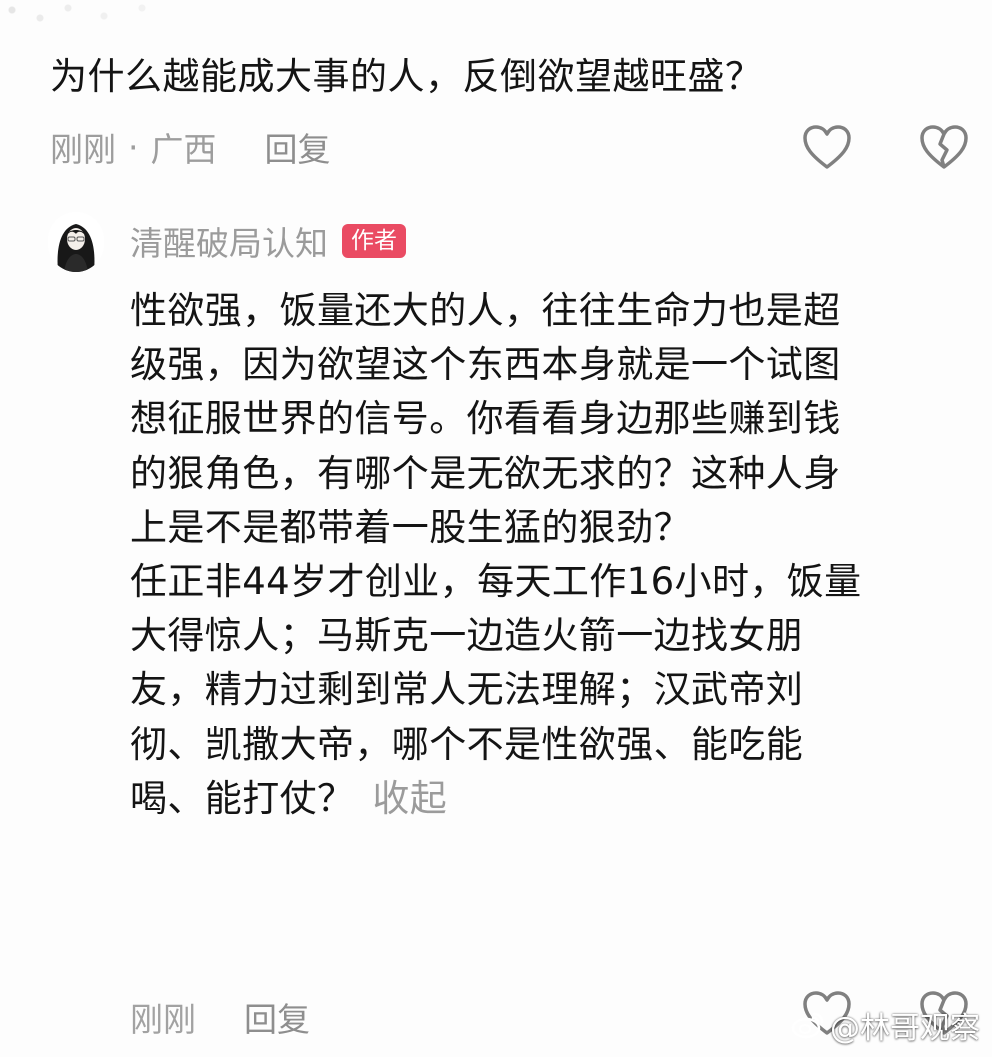  I want to click on reply-line: 彻、凯撒大帝，哪个不是性欲强、能吃能, so click(467, 744).